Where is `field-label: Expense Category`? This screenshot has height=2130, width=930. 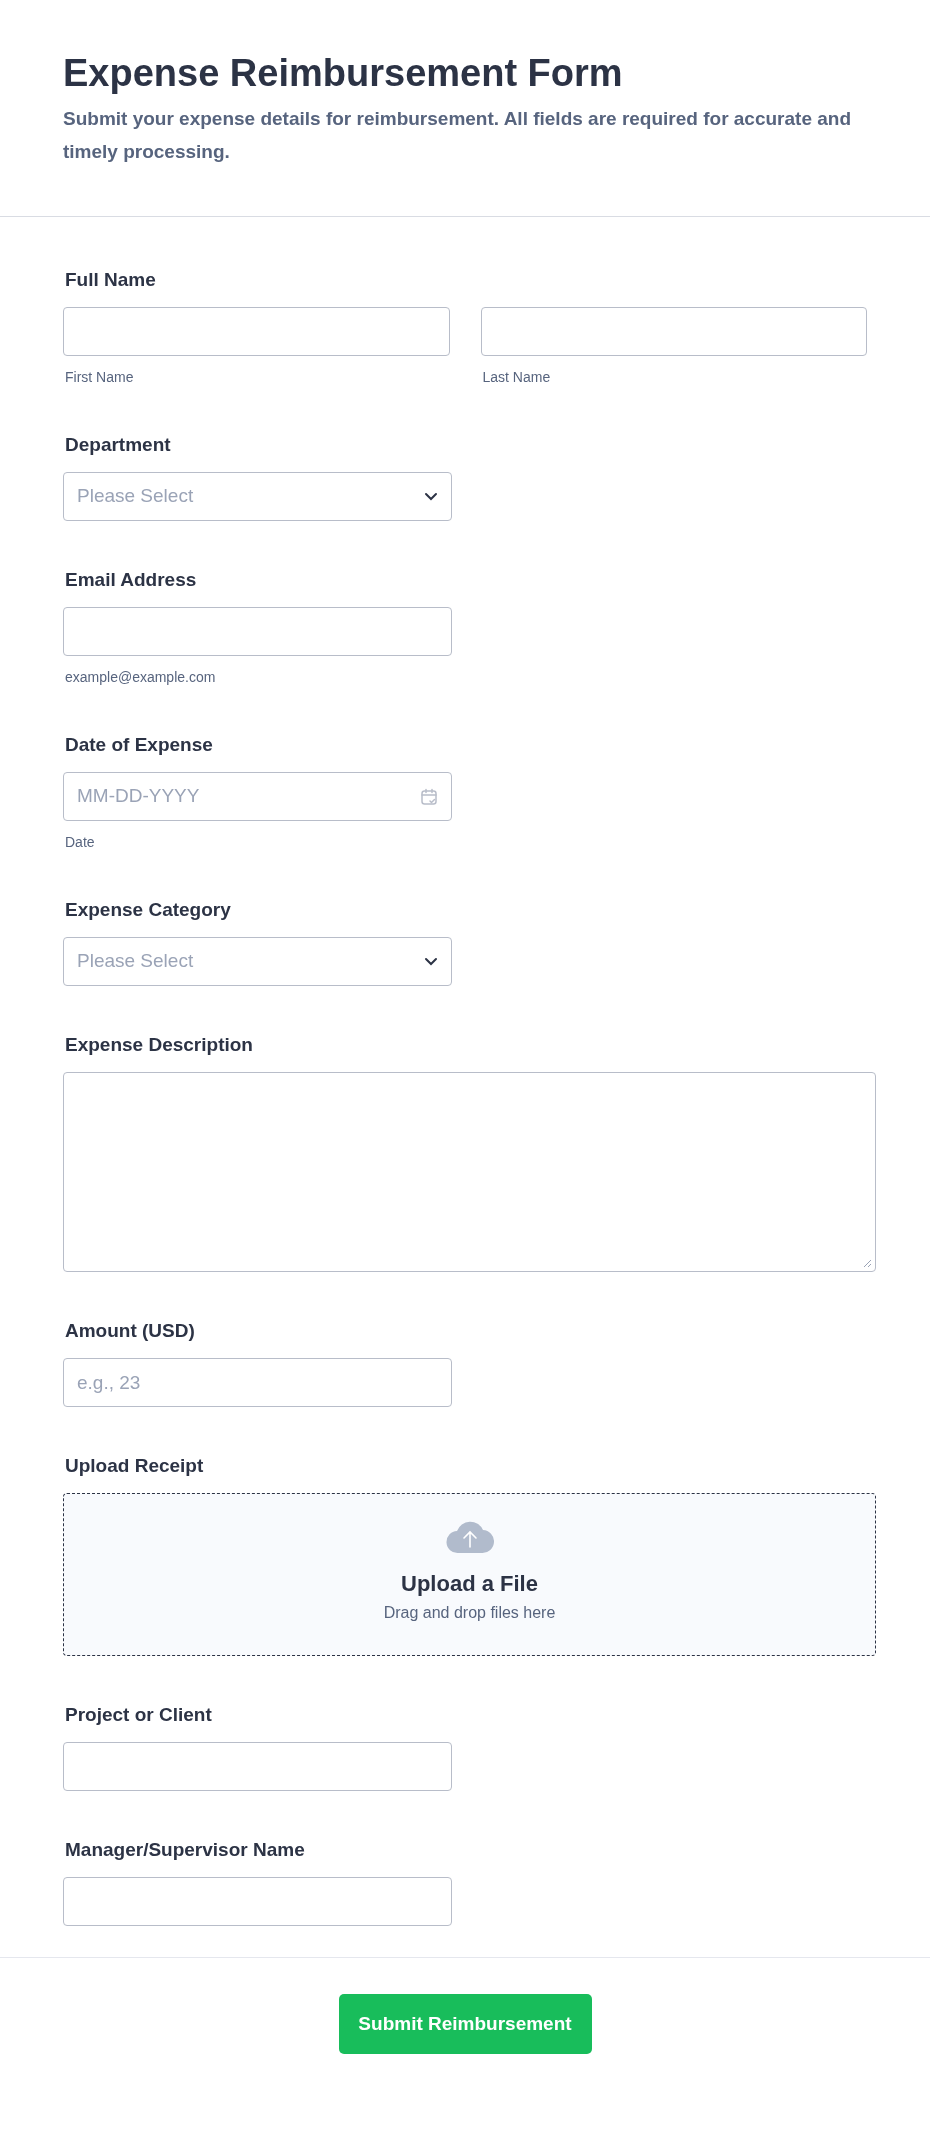 field-label: Expense Category is located at coordinates (148, 910).